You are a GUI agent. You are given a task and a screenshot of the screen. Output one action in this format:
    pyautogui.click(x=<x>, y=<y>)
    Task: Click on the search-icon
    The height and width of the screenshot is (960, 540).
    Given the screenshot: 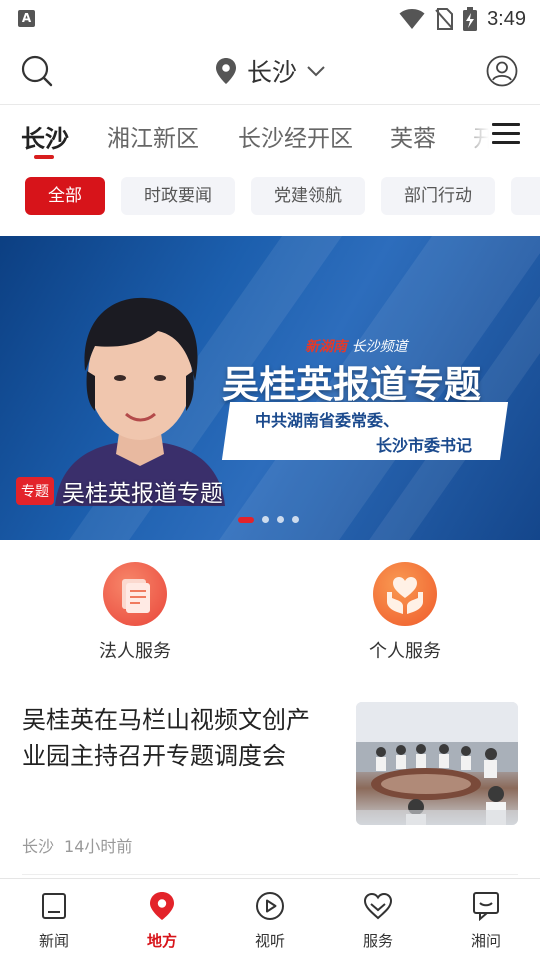 What is the action you would take?
    pyautogui.click(x=37, y=71)
    